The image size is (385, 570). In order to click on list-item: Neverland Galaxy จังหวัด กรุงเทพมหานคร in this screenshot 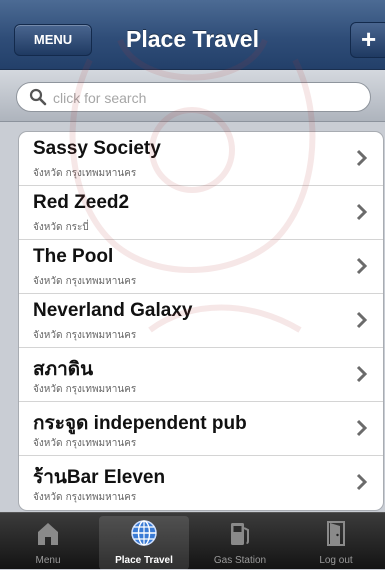, I will do `click(201, 321)`.